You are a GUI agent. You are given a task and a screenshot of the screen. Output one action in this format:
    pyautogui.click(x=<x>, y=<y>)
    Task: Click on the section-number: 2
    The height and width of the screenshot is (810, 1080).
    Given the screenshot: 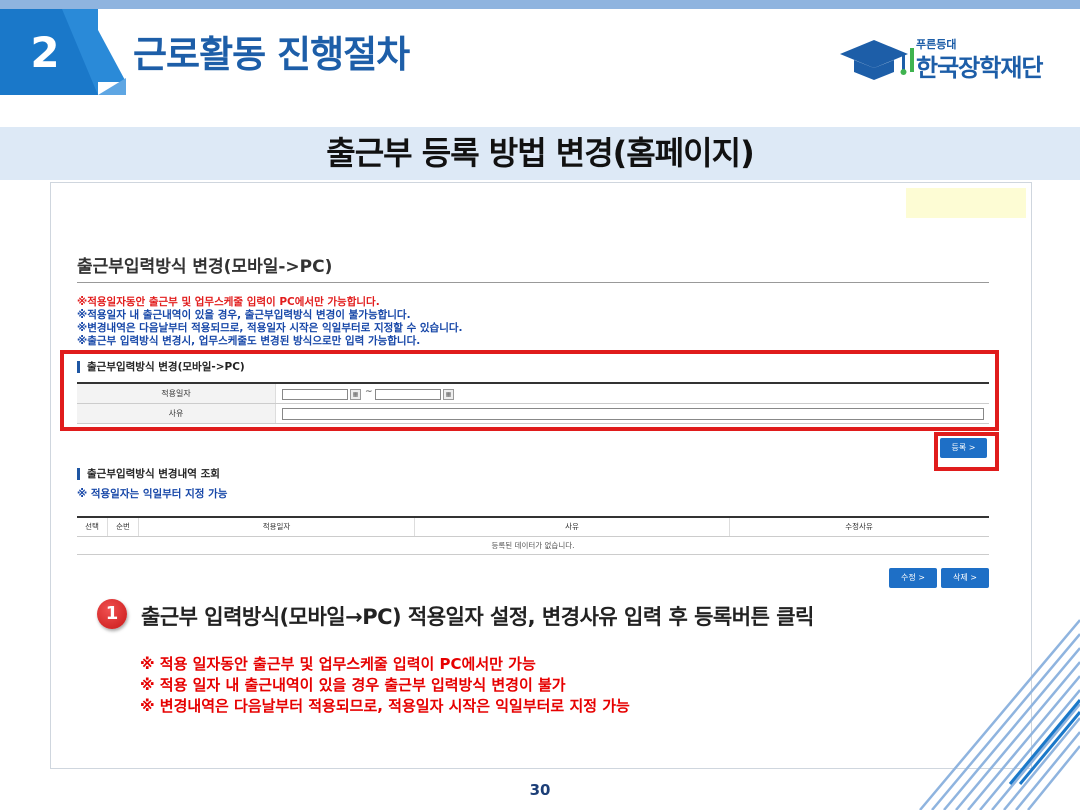 What is the action you would take?
    pyautogui.click(x=45, y=52)
    